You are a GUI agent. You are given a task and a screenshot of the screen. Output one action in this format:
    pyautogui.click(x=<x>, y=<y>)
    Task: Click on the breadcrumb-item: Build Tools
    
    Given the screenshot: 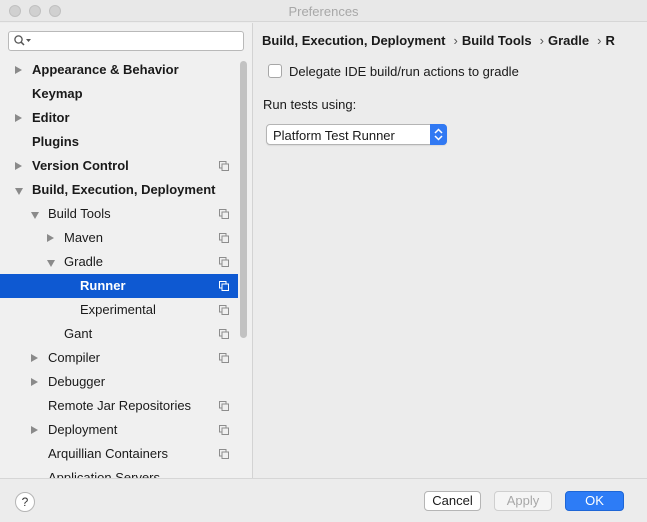 What is the action you would take?
    pyautogui.click(x=497, y=40)
    